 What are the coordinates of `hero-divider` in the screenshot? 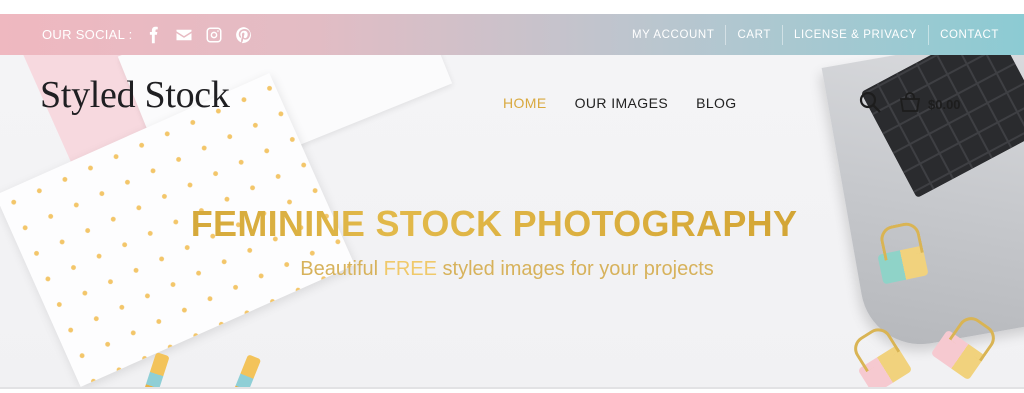 It's located at (512, 388).